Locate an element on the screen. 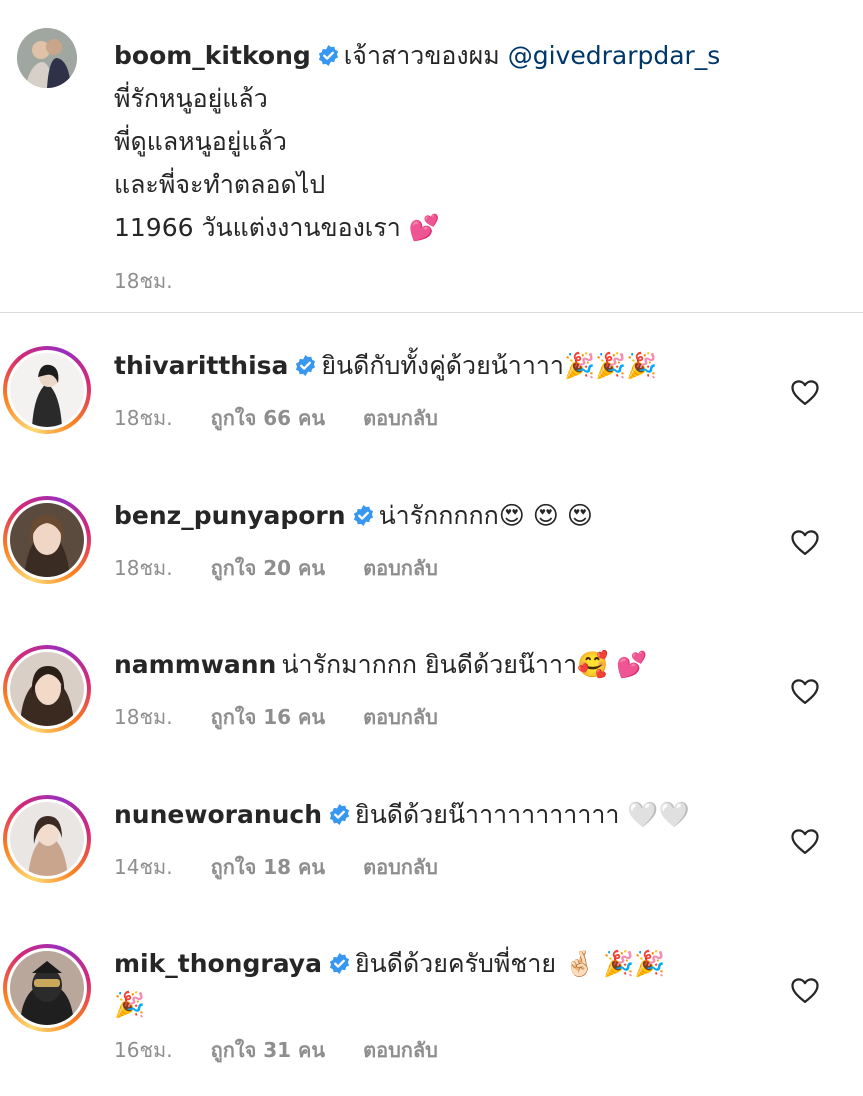 This screenshot has height=1096, width=863. comment-likes: ถูกใจ 66 คน is located at coordinates (268, 418).